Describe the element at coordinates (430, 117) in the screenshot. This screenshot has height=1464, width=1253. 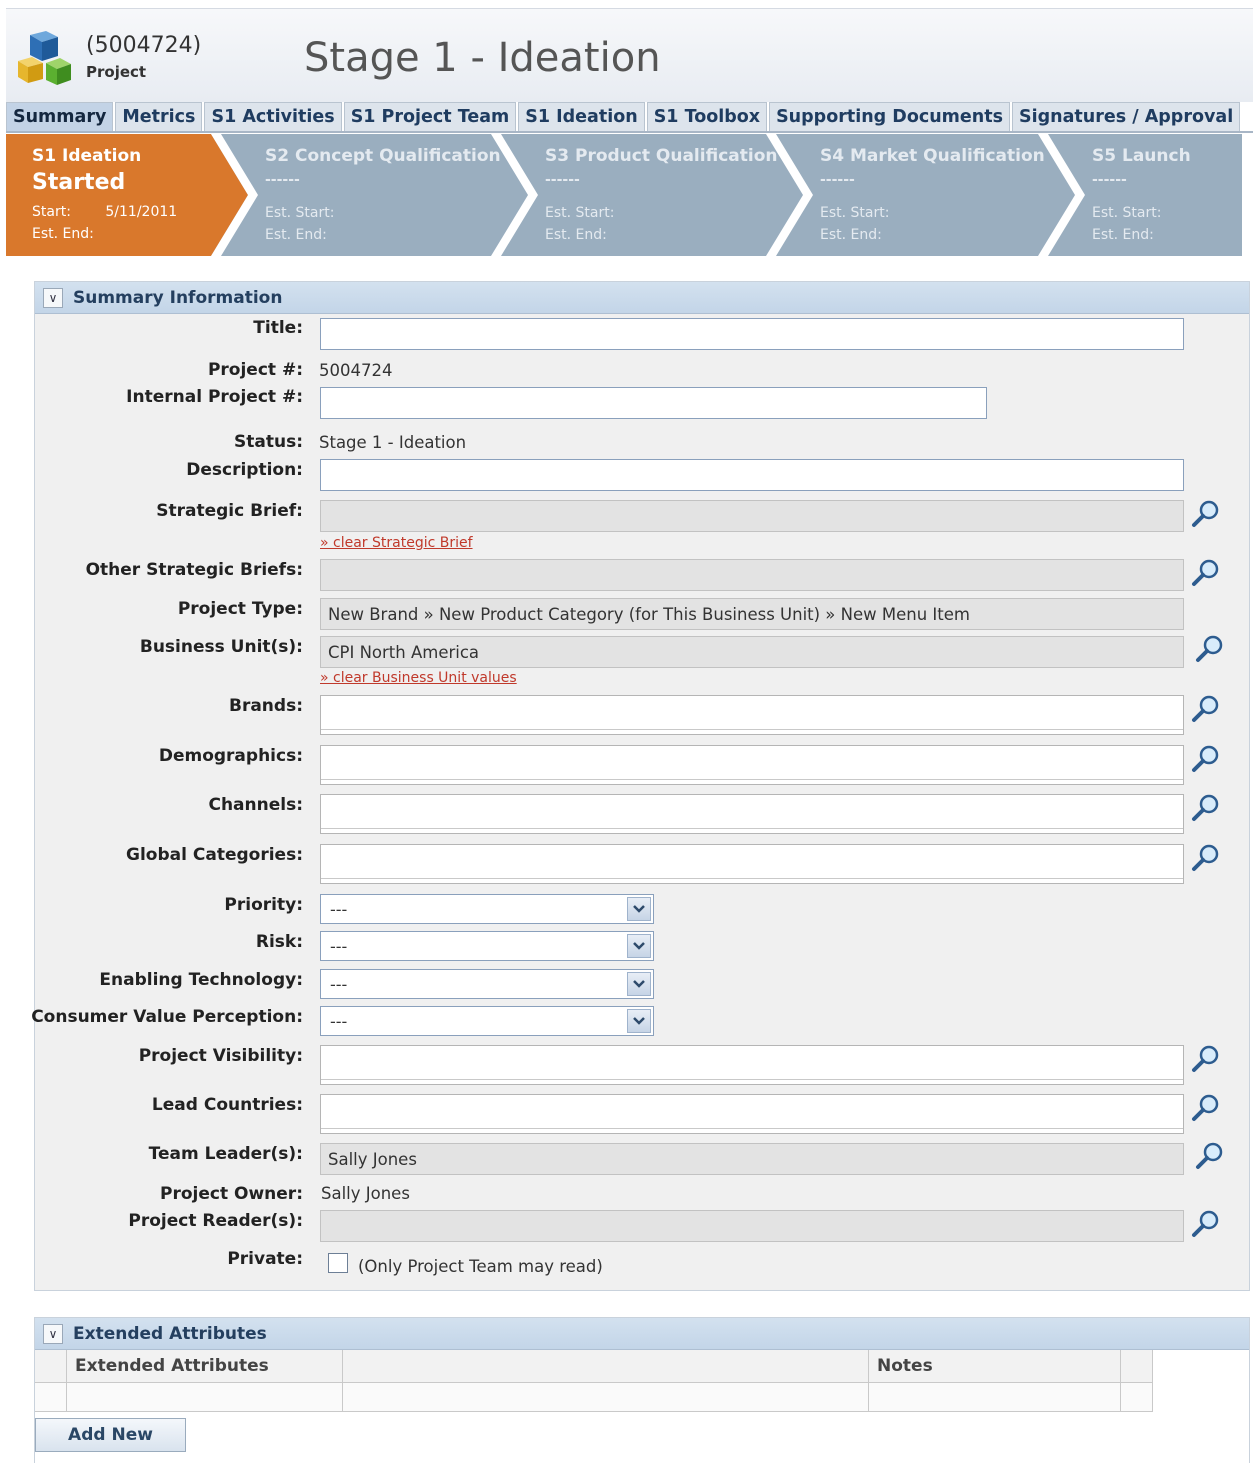
I see `tab-s1-project-team: S1 Project Team` at that location.